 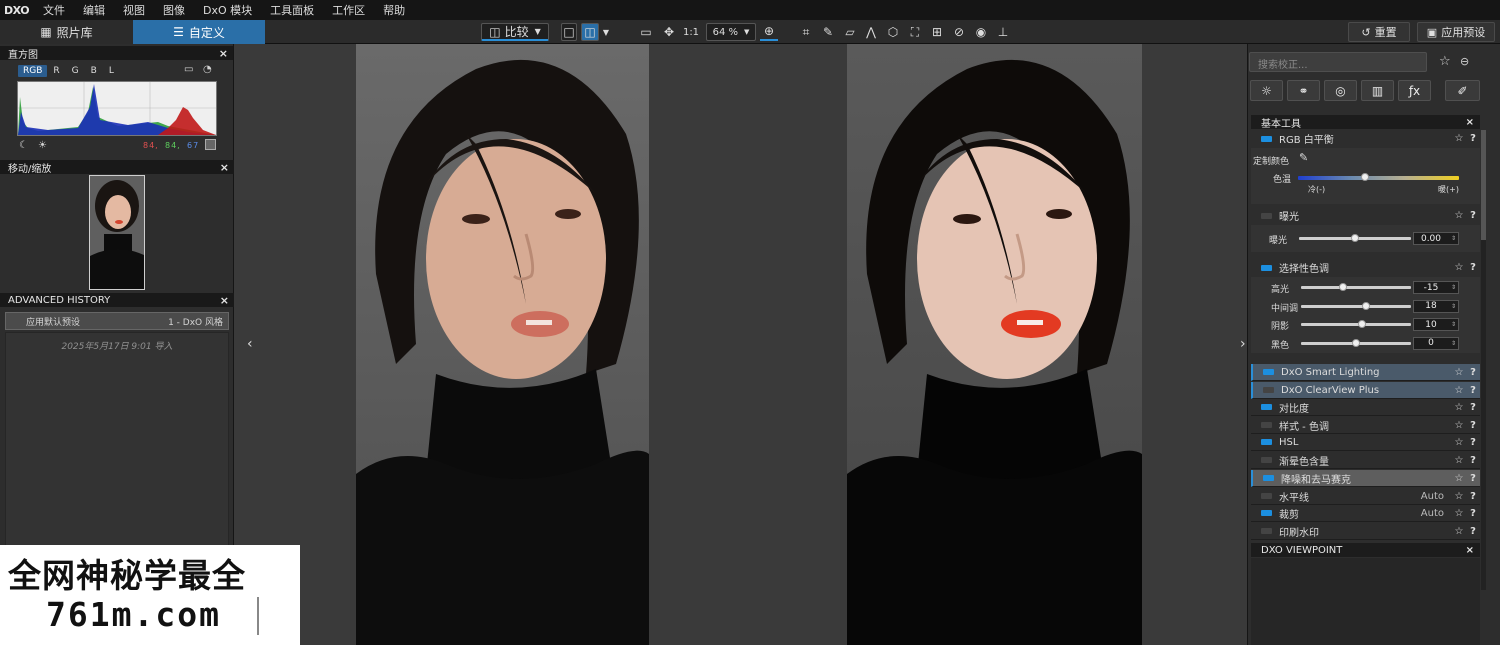 I want to click on module-row: 对比度 ☆?, so click(x=1365, y=407).